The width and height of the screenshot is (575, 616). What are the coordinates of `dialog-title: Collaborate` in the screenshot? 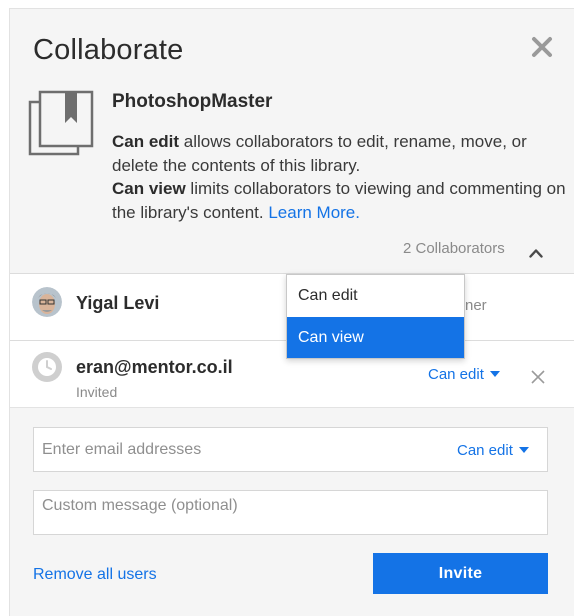 It's located at (108, 50).